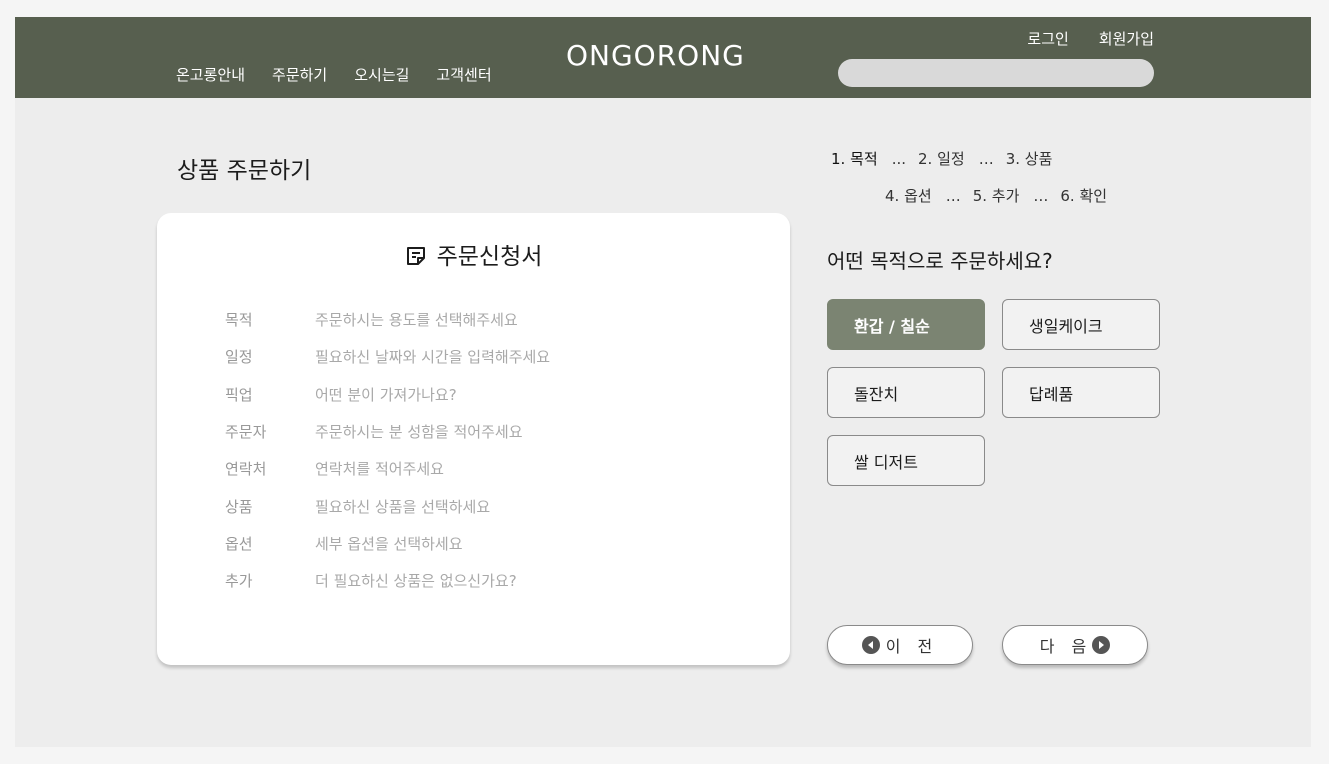 The width and height of the screenshot is (1329, 764). I want to click on purpose-question: 어떤 목적으로 주문하세요?, so click(940, 261).